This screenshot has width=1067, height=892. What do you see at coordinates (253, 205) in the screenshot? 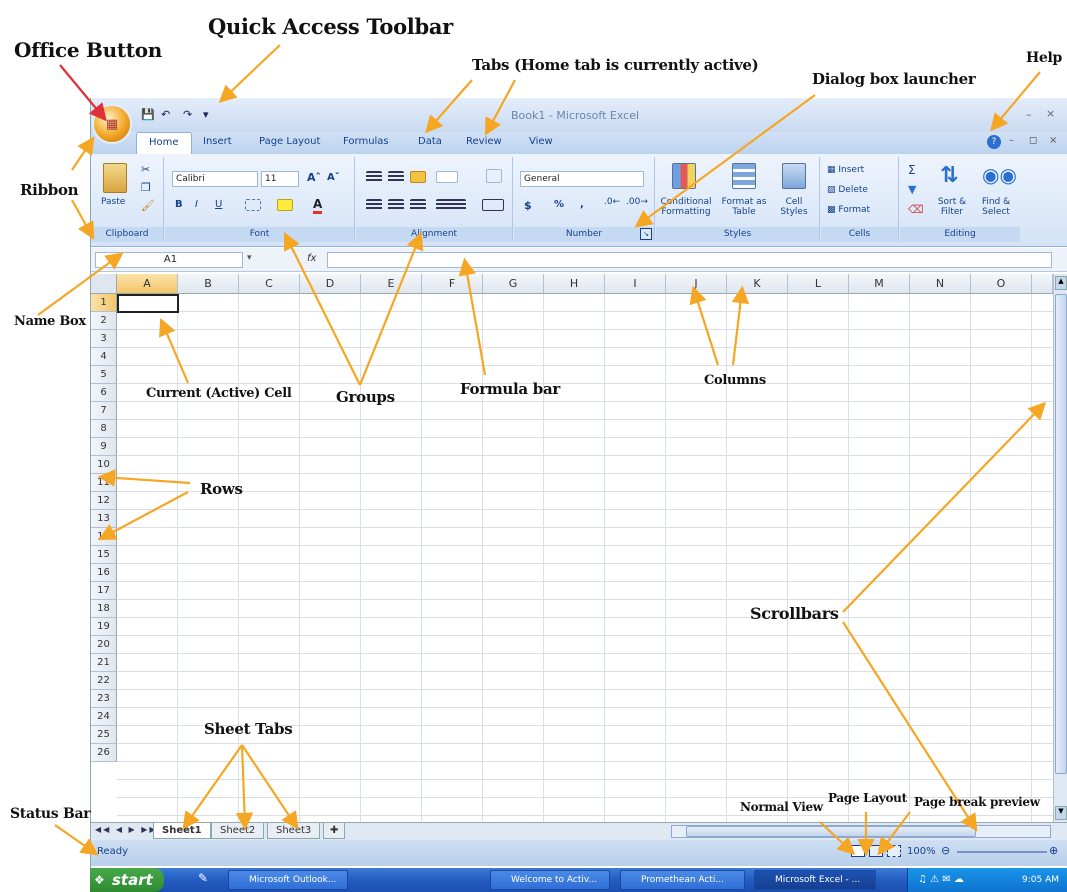
I see `borders-icon` at bounding box center [253, 205].